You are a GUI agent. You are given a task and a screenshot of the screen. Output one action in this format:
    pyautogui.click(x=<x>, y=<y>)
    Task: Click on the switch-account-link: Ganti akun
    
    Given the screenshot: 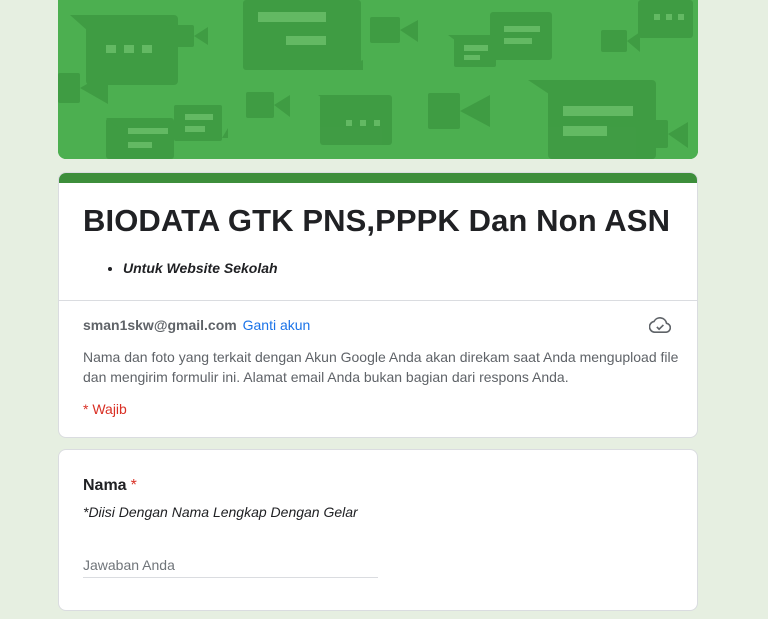 What is the action you would take?
    pyautogui.click(x=277, y=325)
    